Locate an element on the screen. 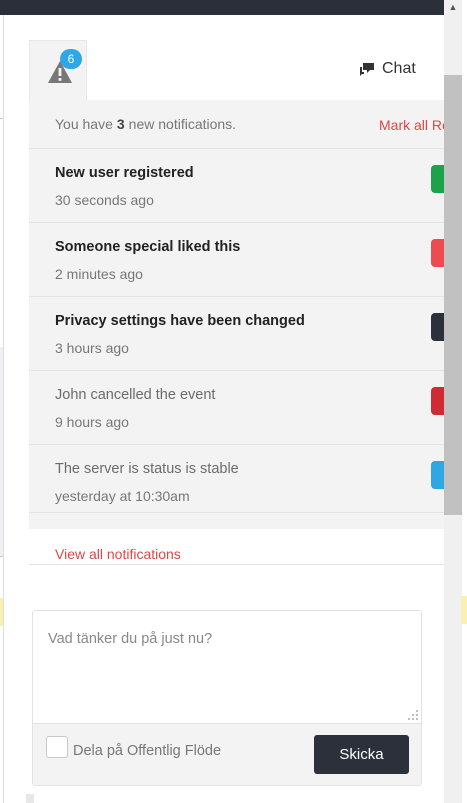 This screenshot has height=803, width=467. top-bar is located at coordinates (222, 7).